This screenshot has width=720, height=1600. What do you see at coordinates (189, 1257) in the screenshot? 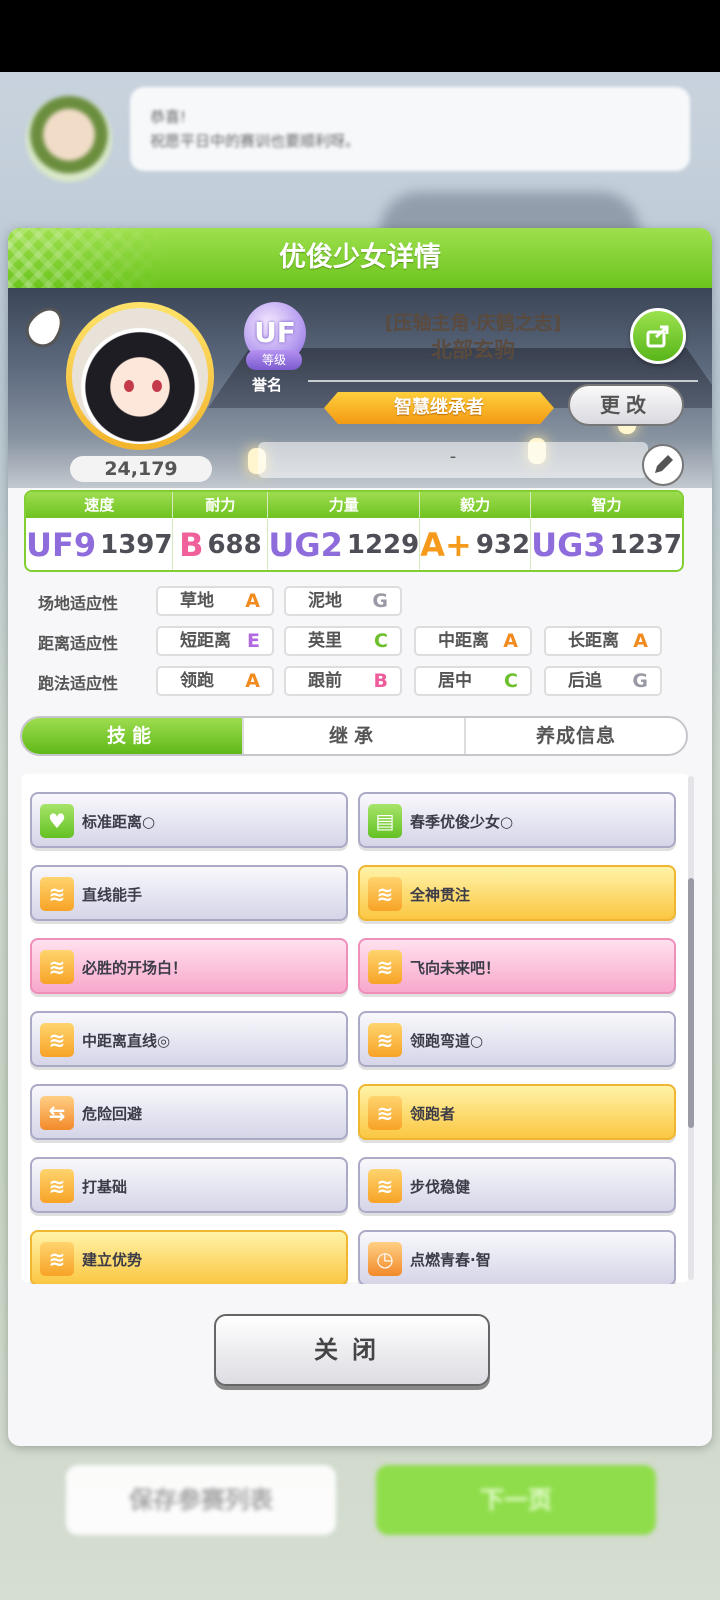
I see `skill-card: ≋ 建立优势` at bounding box center [189, 1257].